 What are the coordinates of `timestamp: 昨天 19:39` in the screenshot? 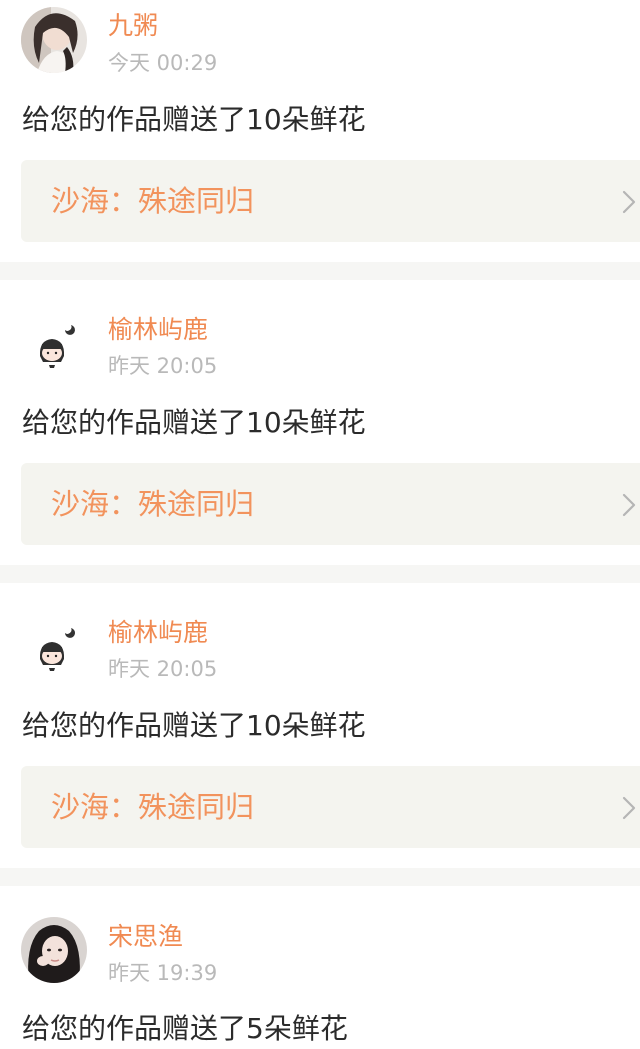 It's located at (163, 973).